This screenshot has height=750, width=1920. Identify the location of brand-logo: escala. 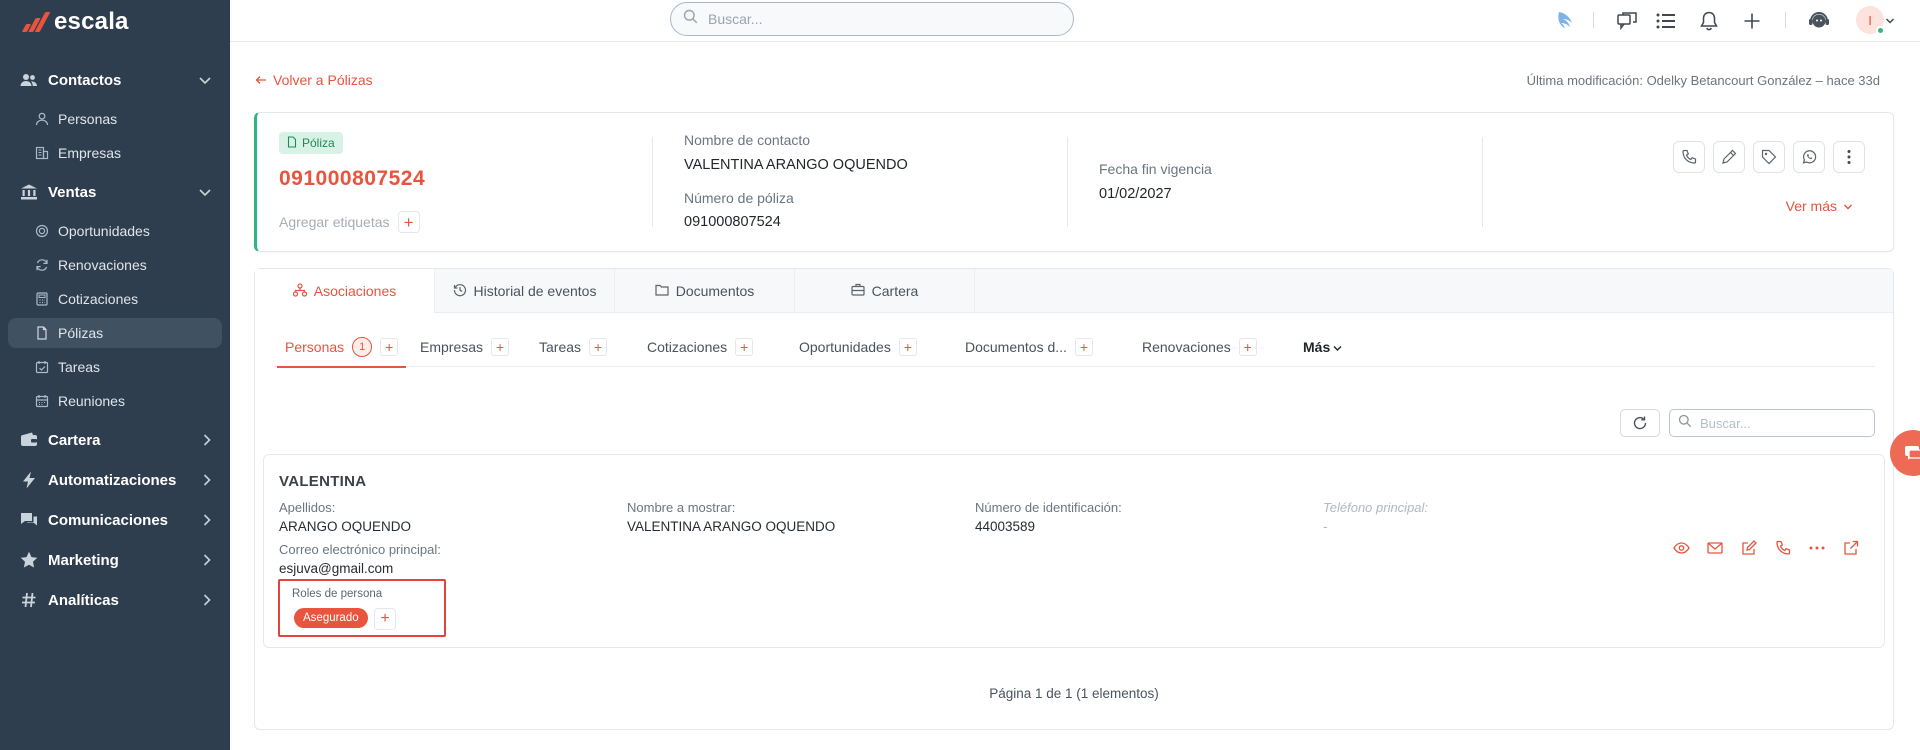
(75, 22).